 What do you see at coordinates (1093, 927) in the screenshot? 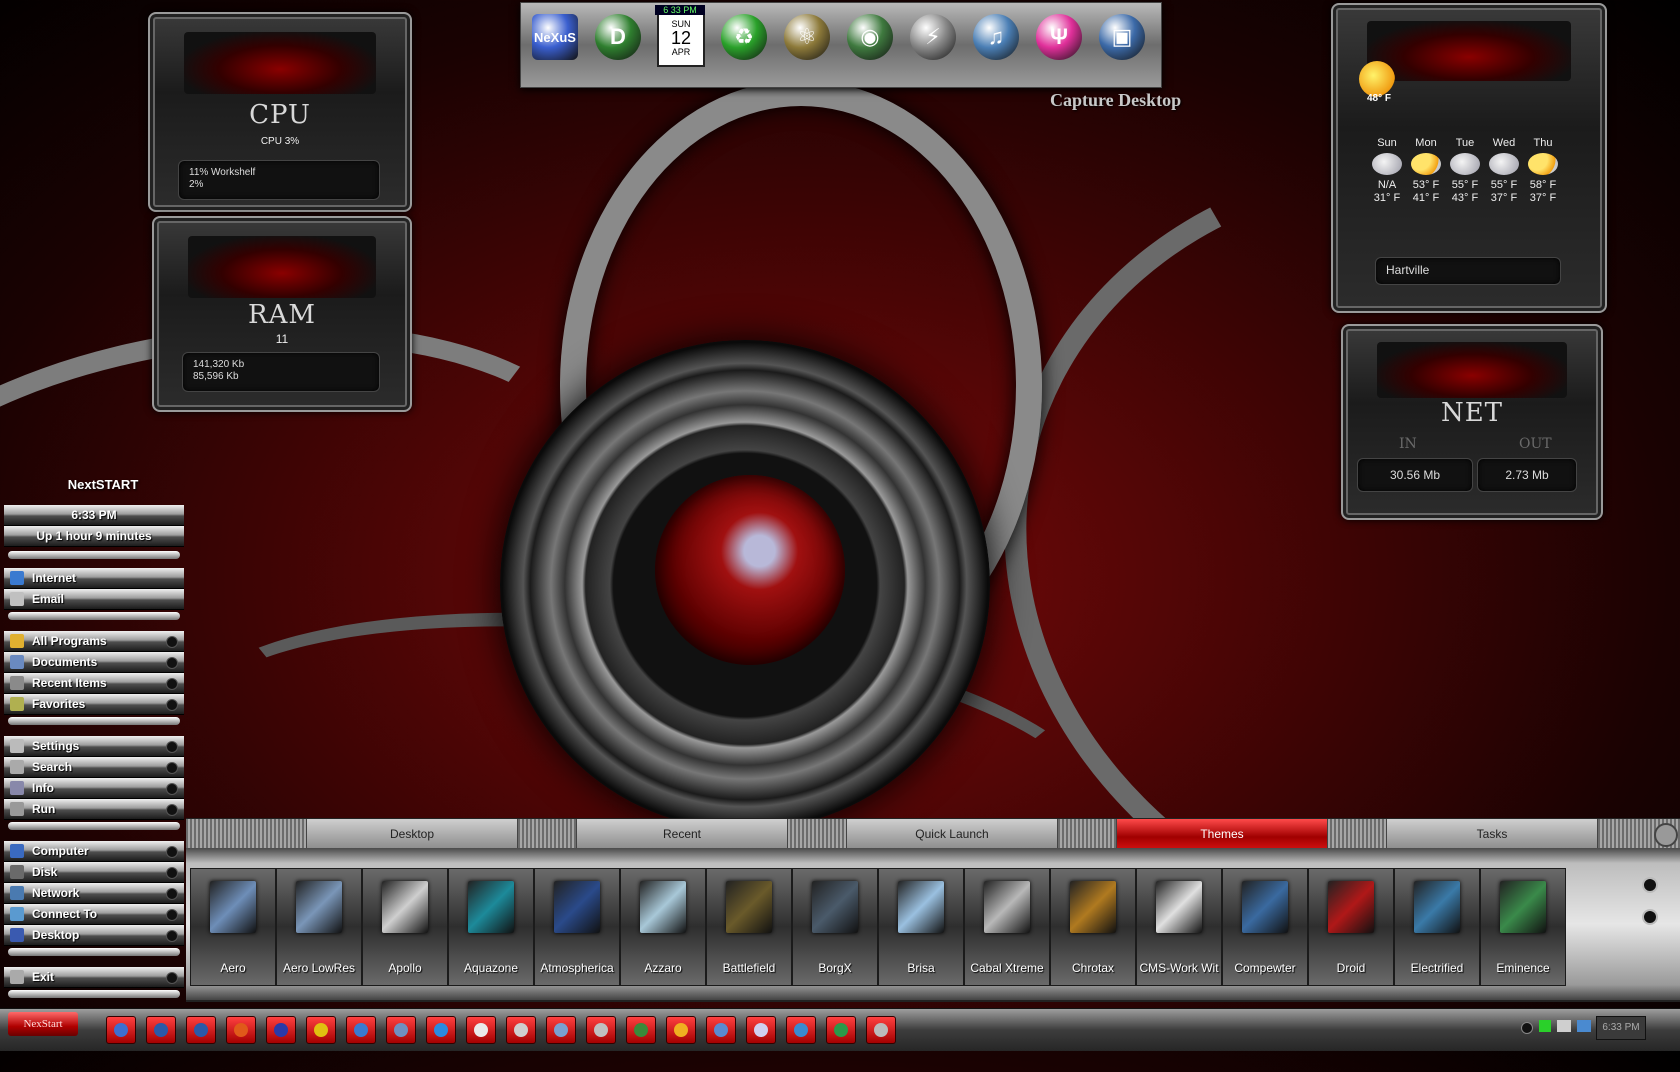
I see `theme-item: Chrotax` at bounding box center [1093, 927].